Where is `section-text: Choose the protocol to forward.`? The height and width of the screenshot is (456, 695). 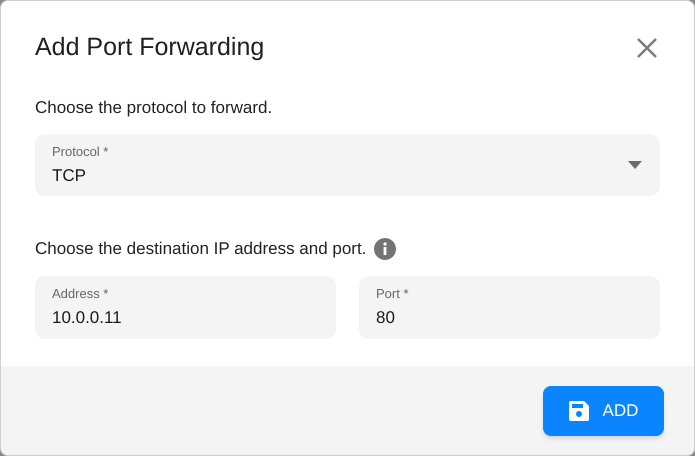 section-text: Choose the protocol to forward. is located at coordinates (154, 107).